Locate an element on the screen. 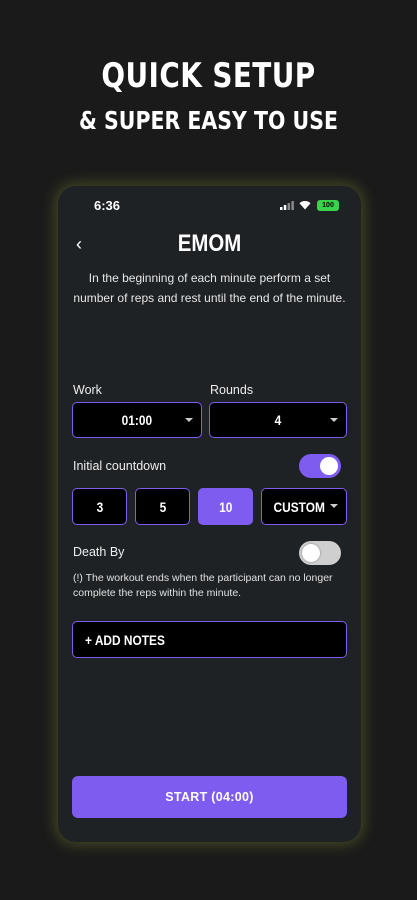  wifi-icon is located at coordinates (305, 205).